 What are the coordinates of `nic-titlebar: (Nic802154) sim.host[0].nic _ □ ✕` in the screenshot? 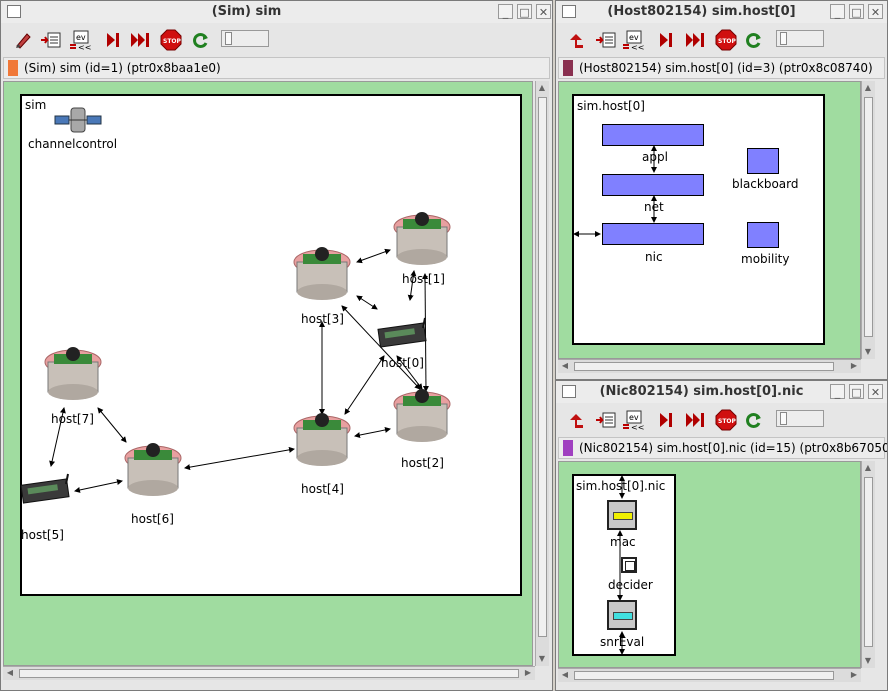 It's located at (721, 392).